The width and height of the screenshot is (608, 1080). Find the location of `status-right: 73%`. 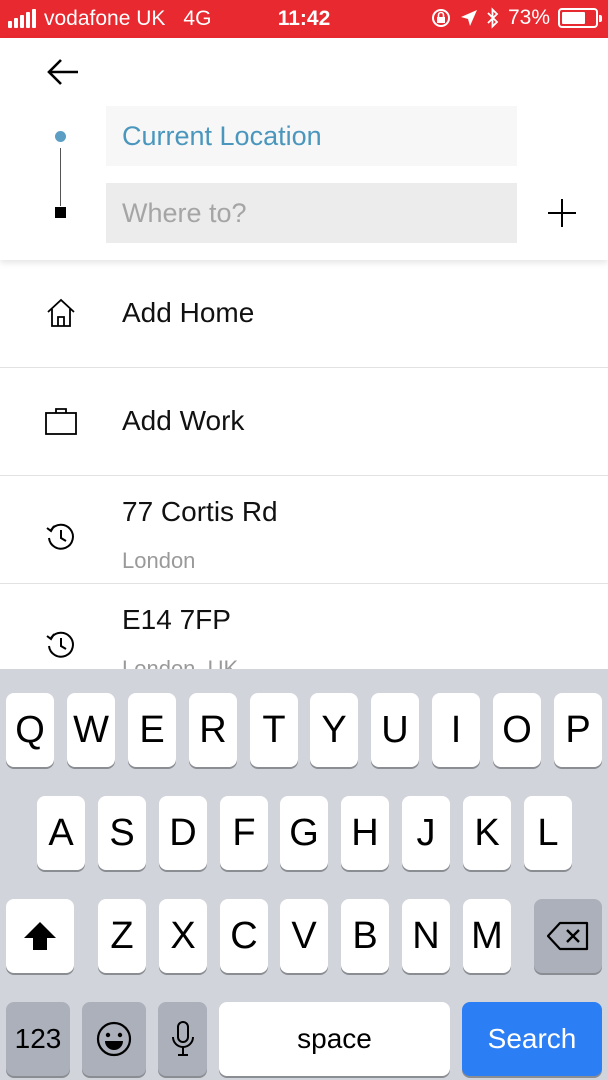

status-right: 73% is located at coordinates (516, 18).